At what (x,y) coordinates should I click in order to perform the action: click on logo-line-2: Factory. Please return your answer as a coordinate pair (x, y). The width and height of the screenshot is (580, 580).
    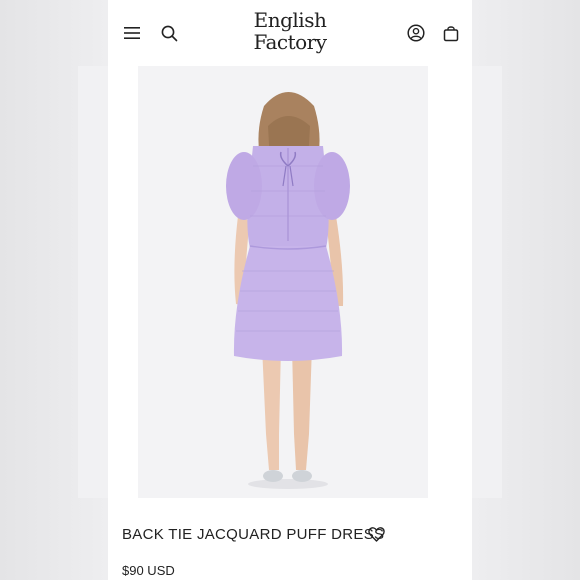
    Looking at the image, I should click on (290, 42).